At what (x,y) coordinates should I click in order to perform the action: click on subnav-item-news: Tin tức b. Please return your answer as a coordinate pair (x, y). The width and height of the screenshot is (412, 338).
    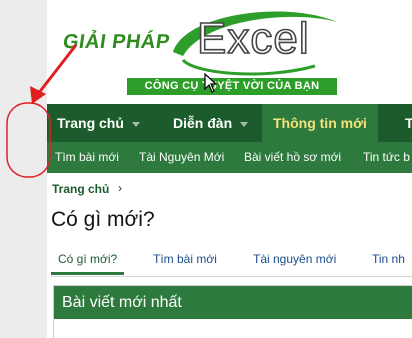
    Looking at the image, I should click on (386, 157).